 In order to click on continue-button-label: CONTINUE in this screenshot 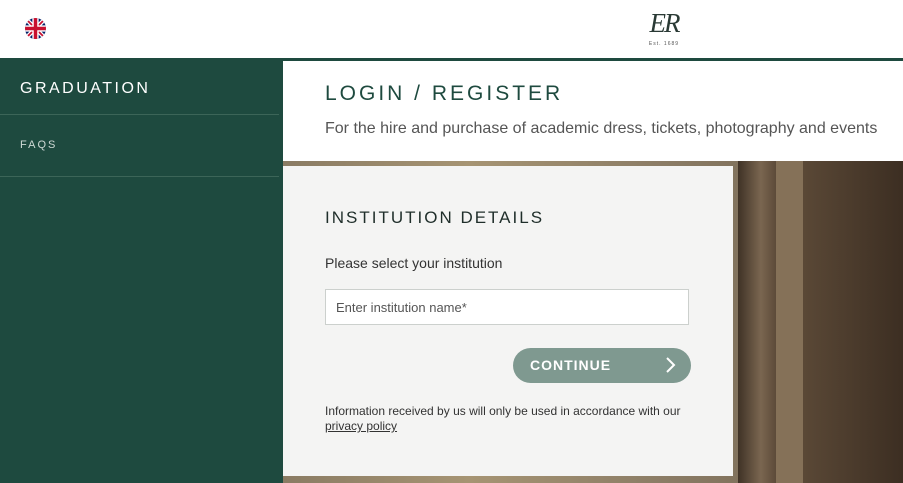, I will do `click(571, 365)`.